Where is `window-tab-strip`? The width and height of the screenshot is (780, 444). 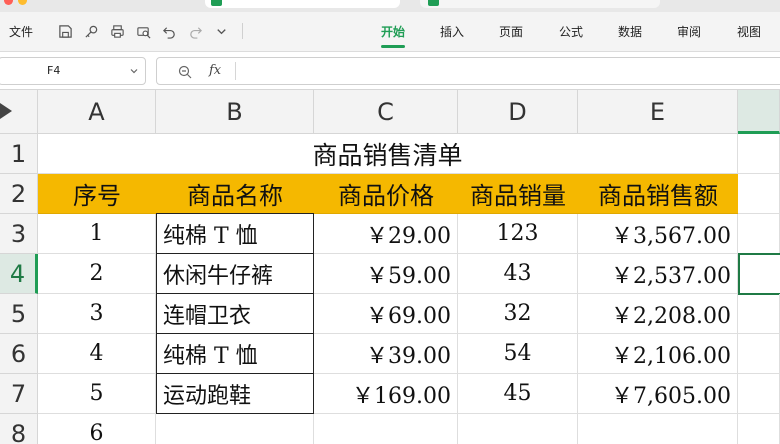
window-tab-strip is located at coordinates (390, 6).